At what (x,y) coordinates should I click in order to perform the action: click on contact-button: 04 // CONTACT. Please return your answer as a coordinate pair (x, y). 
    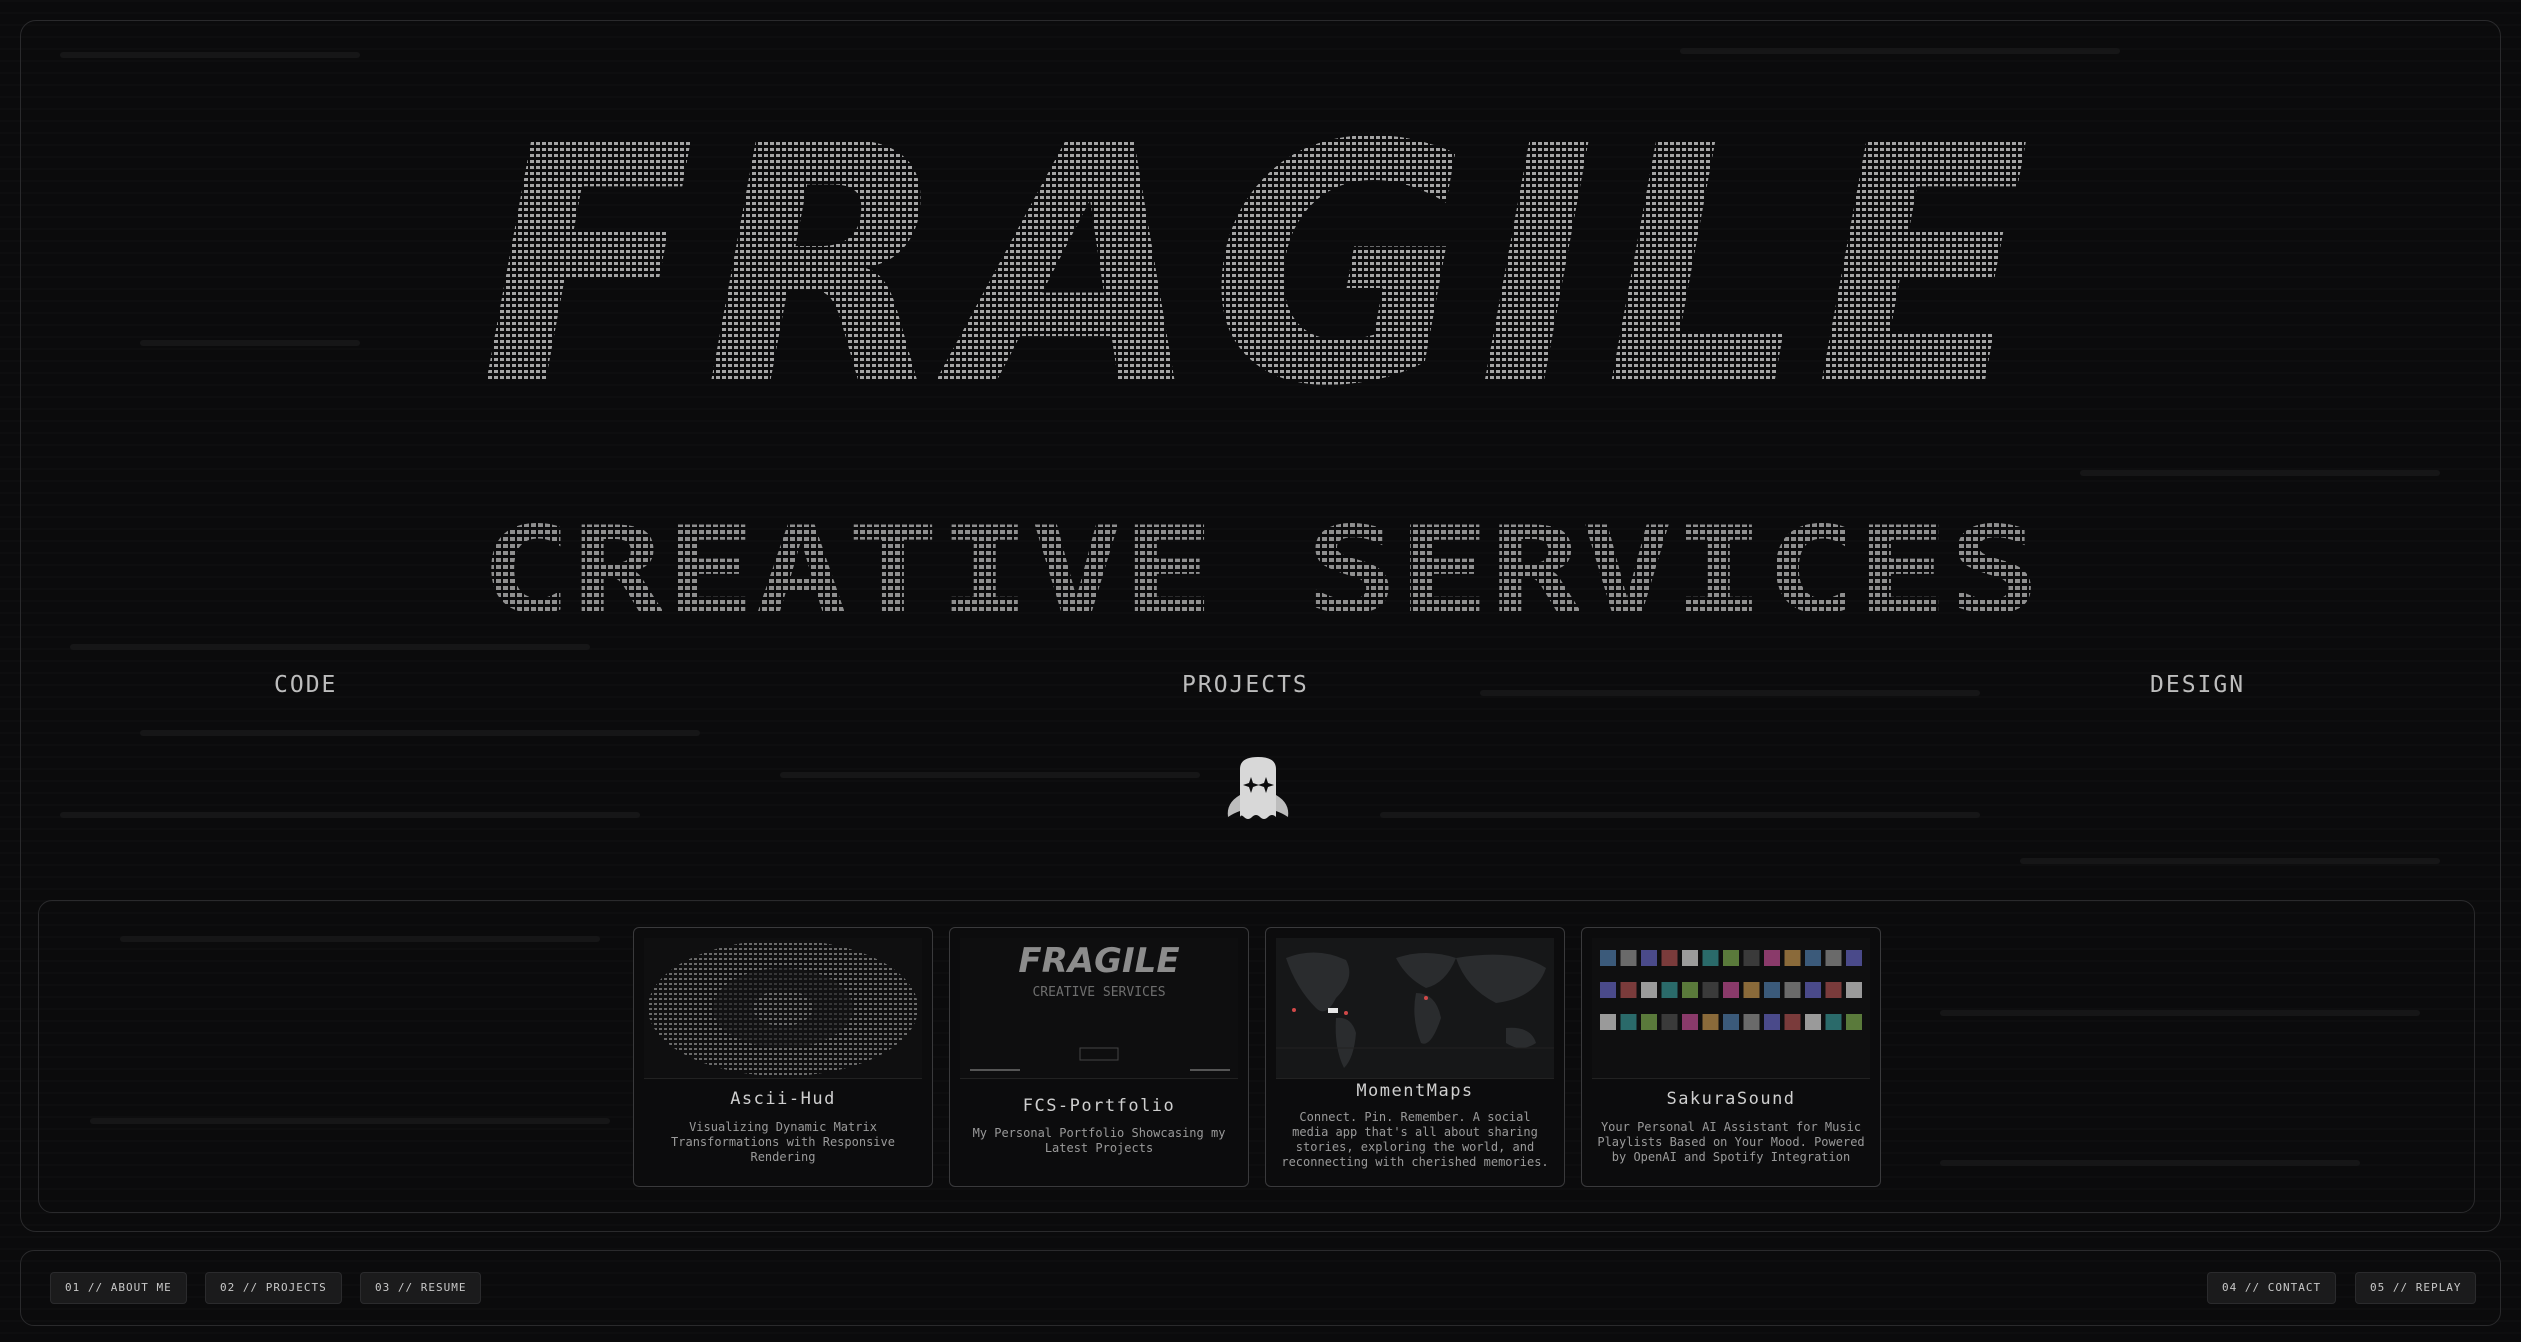
    Looking at the image, I should click on (2272, 1288).